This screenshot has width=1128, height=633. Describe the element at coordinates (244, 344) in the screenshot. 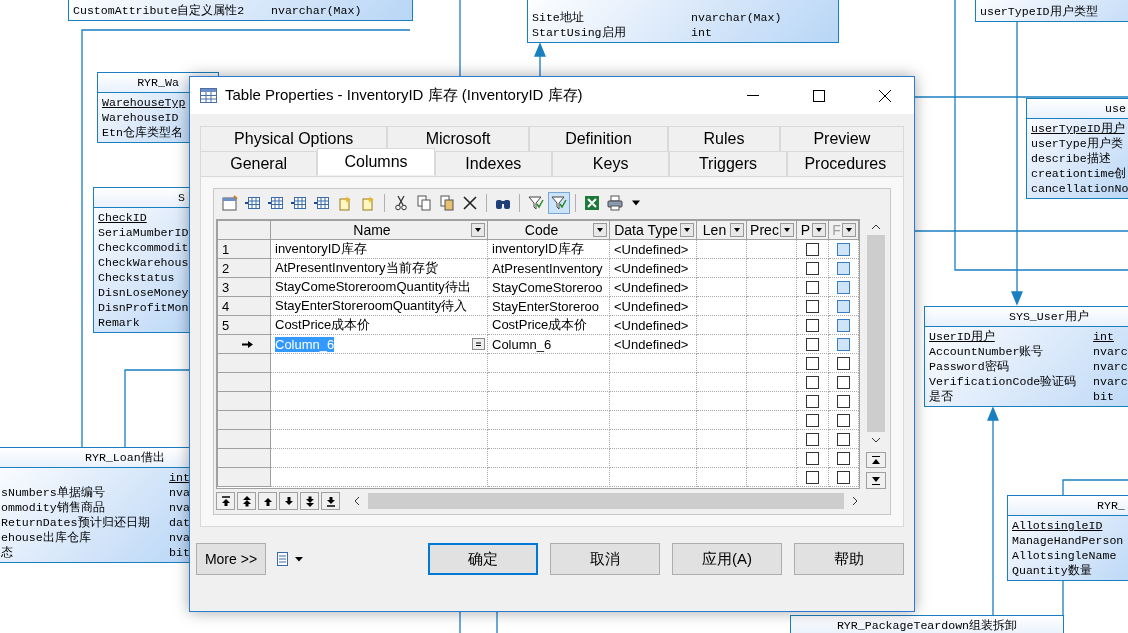

I see `row-header` at that location.